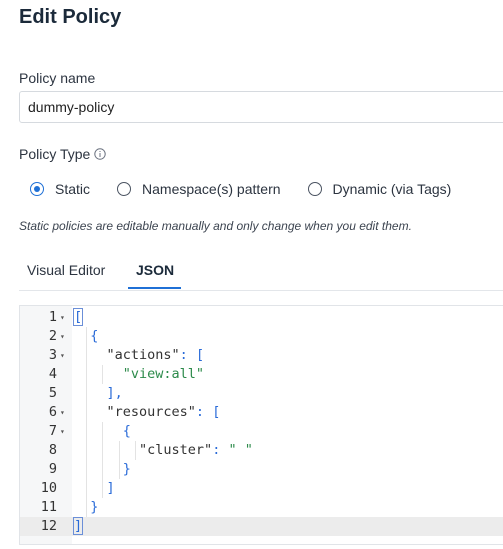  What do you see at coordinates (48, 526) in the screenshot?
I see `line-number: 12` at bounding box center [48, 526].